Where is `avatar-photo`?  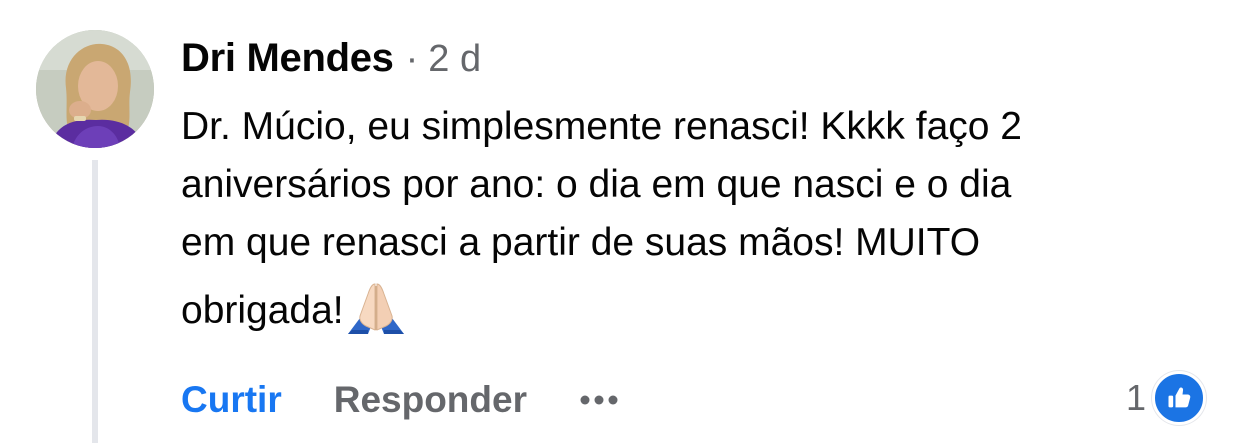 avatar-photo is located at coordinates (95, 89).